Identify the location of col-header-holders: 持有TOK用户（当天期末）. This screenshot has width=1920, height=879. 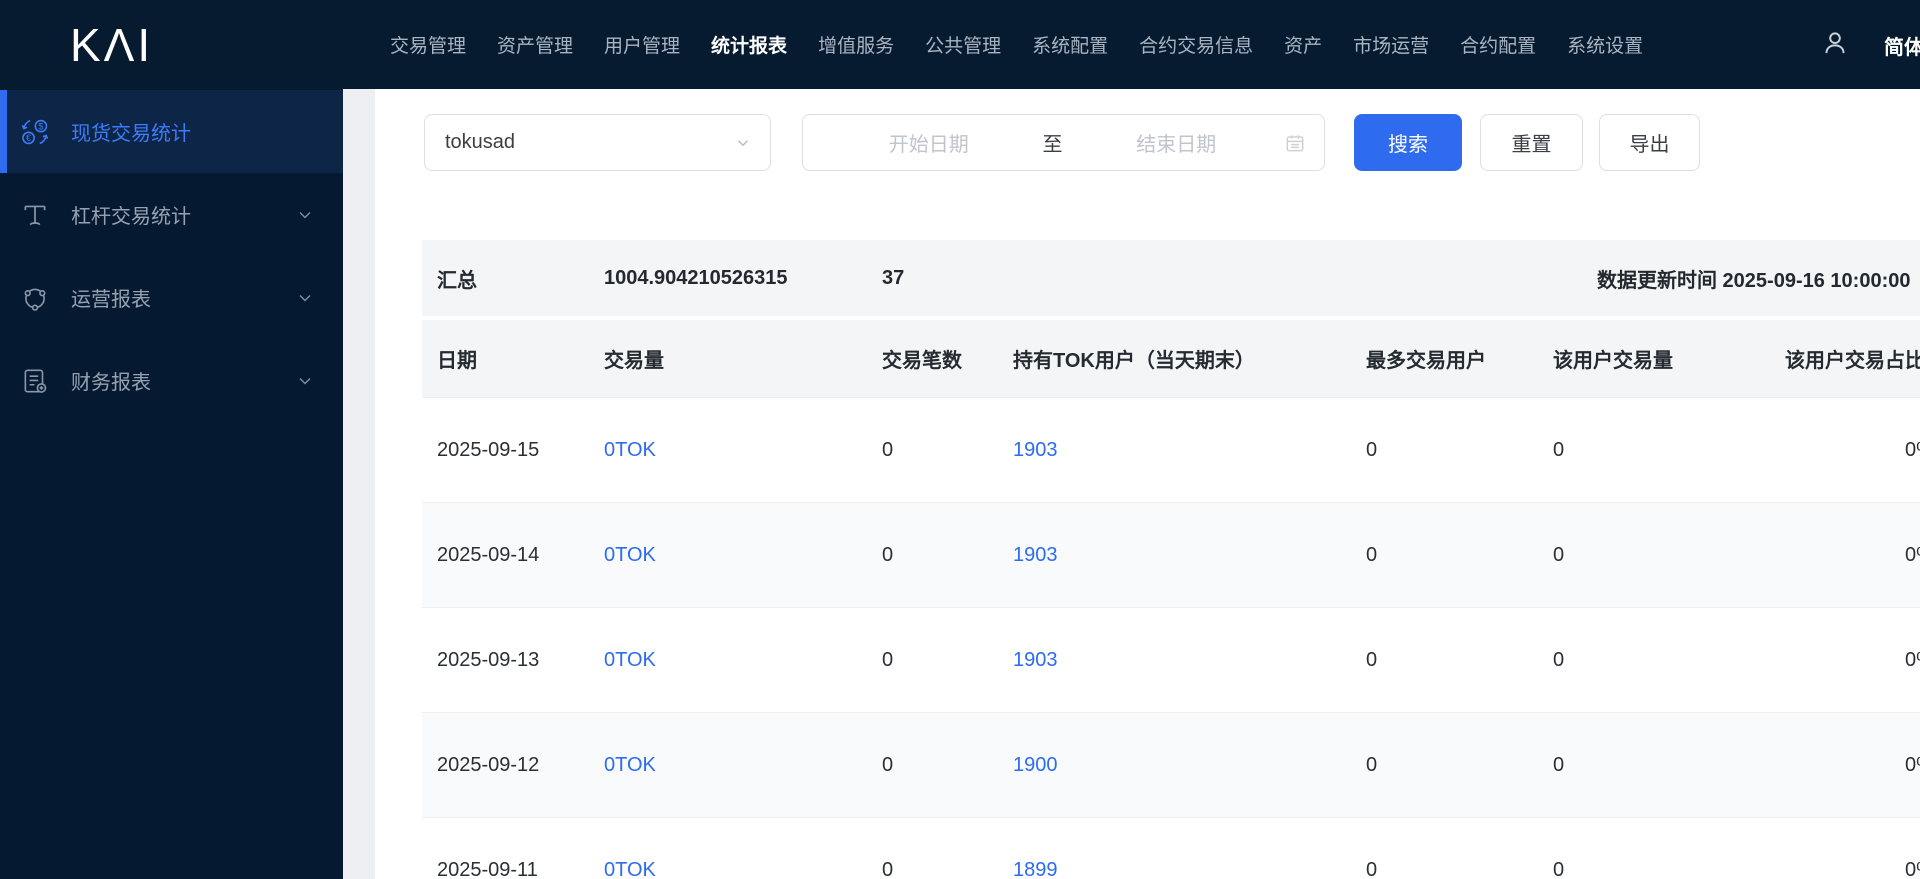
(1134, 361).